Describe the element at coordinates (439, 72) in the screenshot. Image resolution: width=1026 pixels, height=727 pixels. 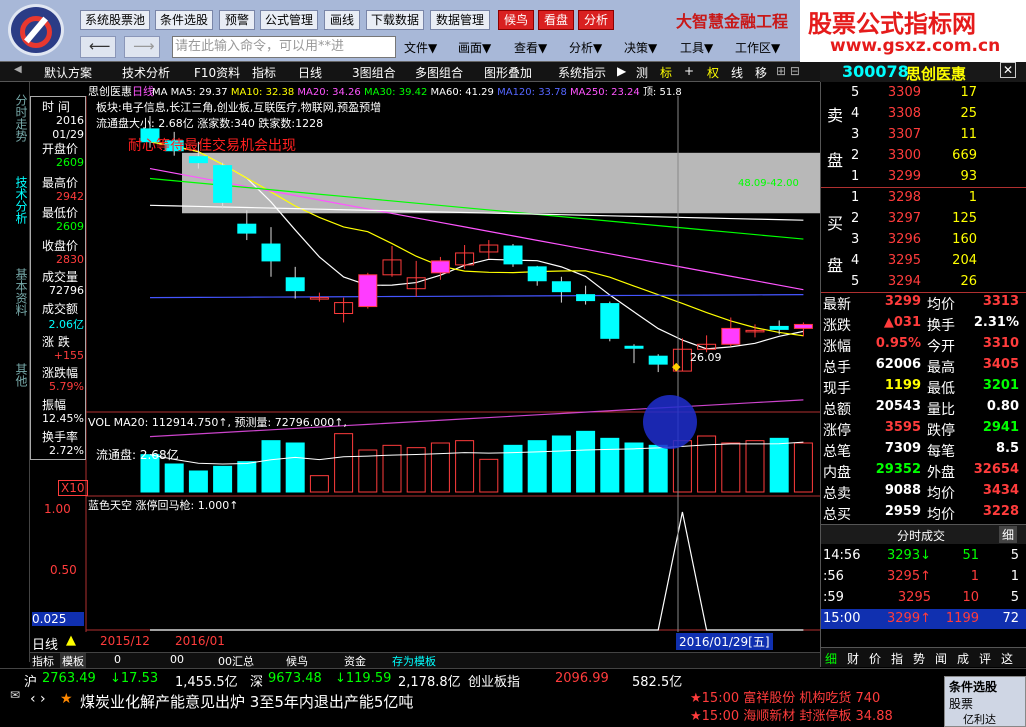
I see `tab-multi-charts: 多图组合` at that location.